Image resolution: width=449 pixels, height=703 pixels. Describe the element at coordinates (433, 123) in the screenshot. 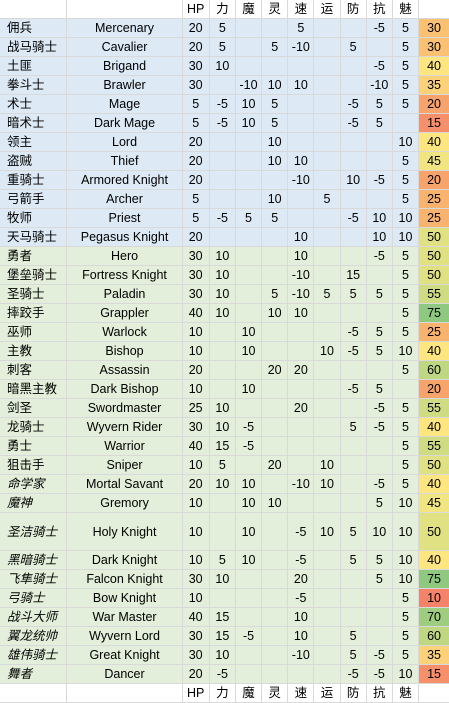

I see `total-cell: 15` at that location.